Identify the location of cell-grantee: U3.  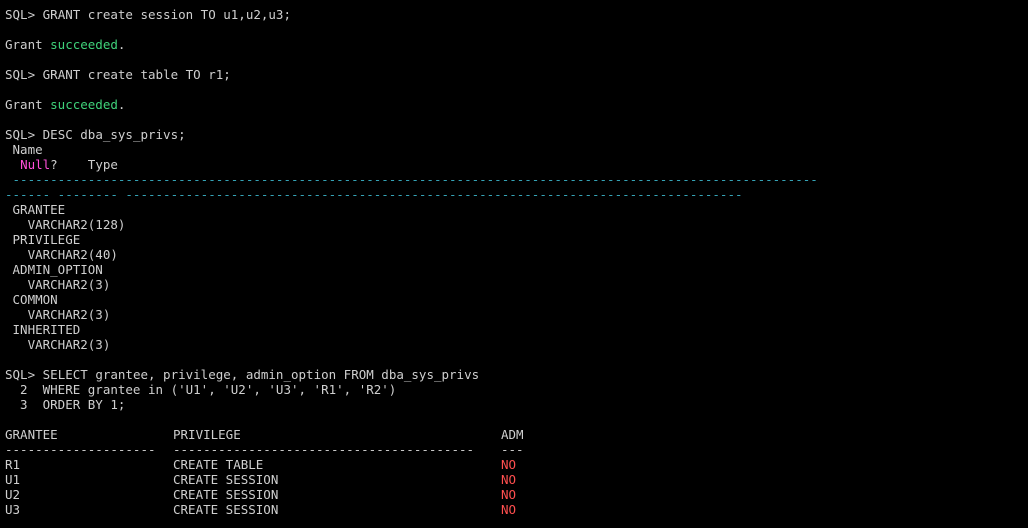
(13, 509).